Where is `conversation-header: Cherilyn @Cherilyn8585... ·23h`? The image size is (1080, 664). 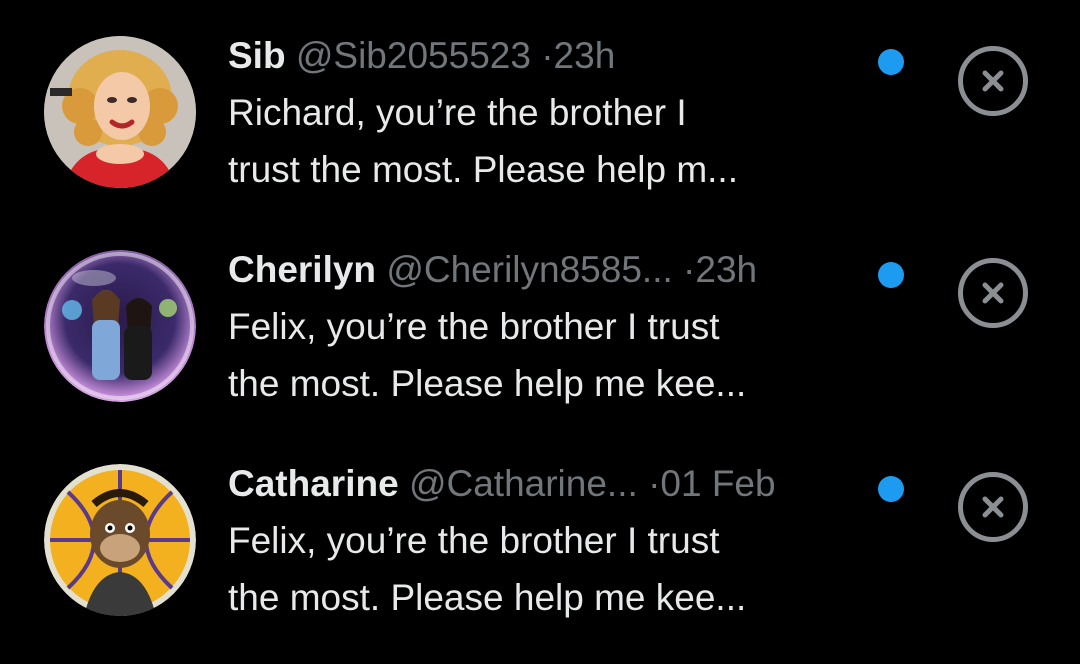
conversation-header: Cherilyn @Cherilyn8585... ·23h is located at coordinates (548, 270).